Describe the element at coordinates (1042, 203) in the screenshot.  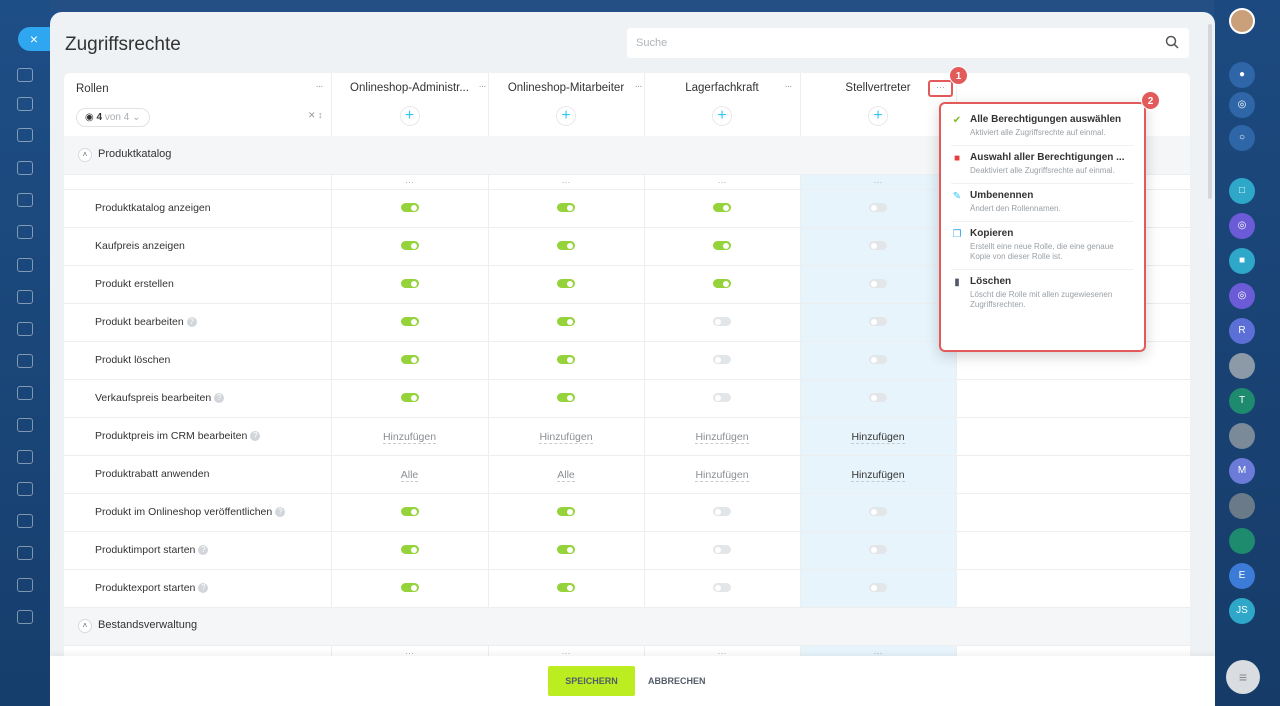
I see `menu-item: ✎ Umbenennen Ändert den Rollennamen.` at that location.